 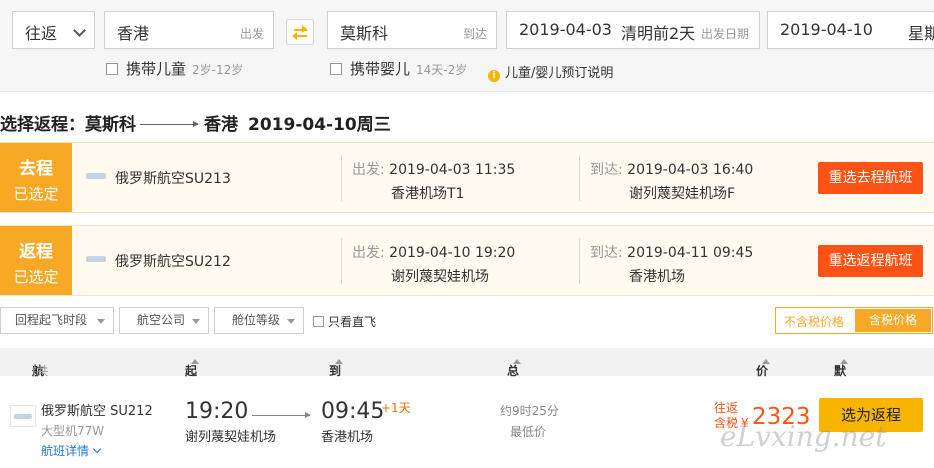 I want to click on title-date: 2019-04-10周三, so click(x=319, y=125).